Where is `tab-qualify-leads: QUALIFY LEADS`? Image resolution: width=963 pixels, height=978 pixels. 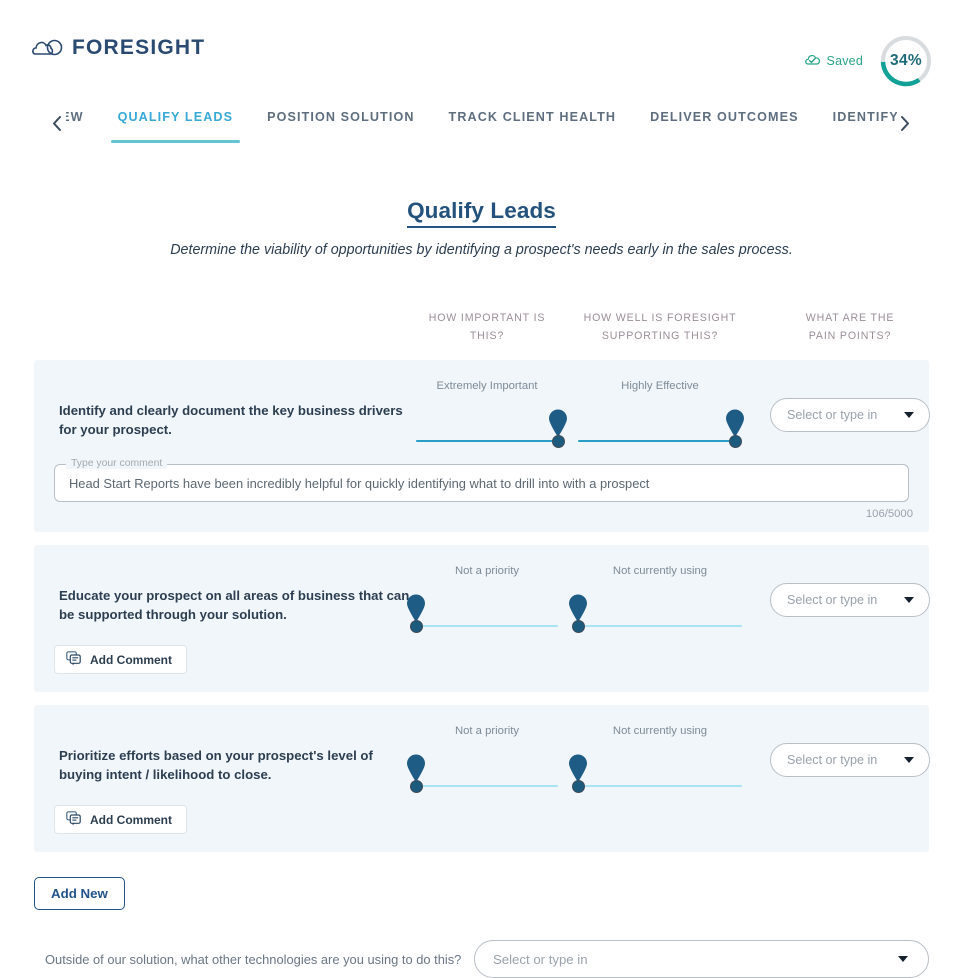 tab-qualify-leads: QUALIFY LEADS is located at coordinates (176, 122).